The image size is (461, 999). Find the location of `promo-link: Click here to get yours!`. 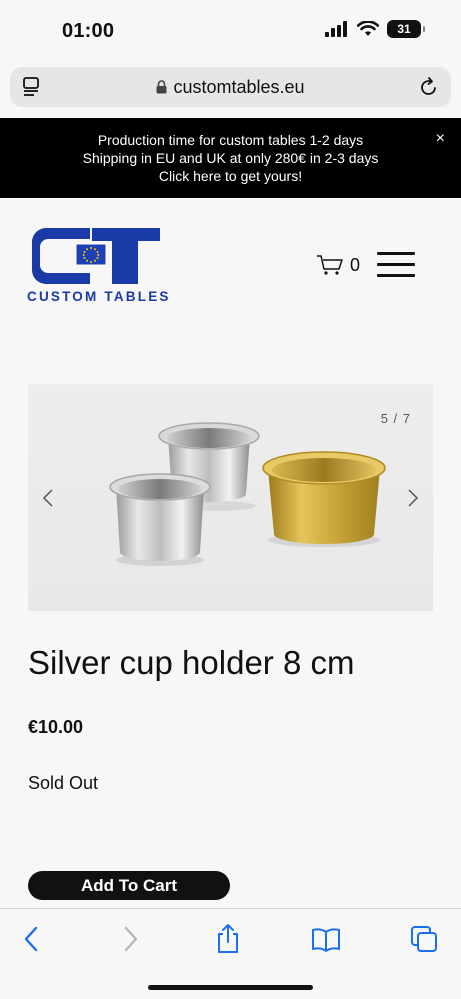

promo-link: Click here to get yours! is located at coordinates (230, 176).